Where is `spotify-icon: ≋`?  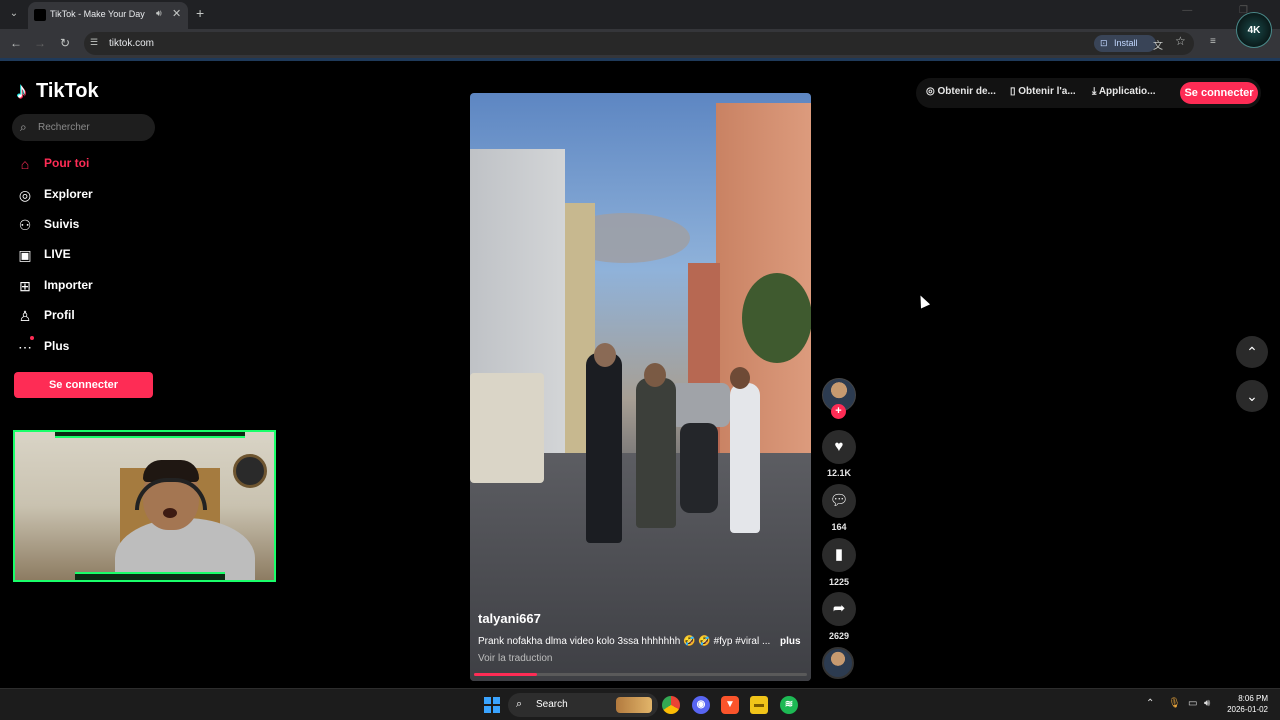
spotify-icon: ≋ is located at coordinates (789, 705).